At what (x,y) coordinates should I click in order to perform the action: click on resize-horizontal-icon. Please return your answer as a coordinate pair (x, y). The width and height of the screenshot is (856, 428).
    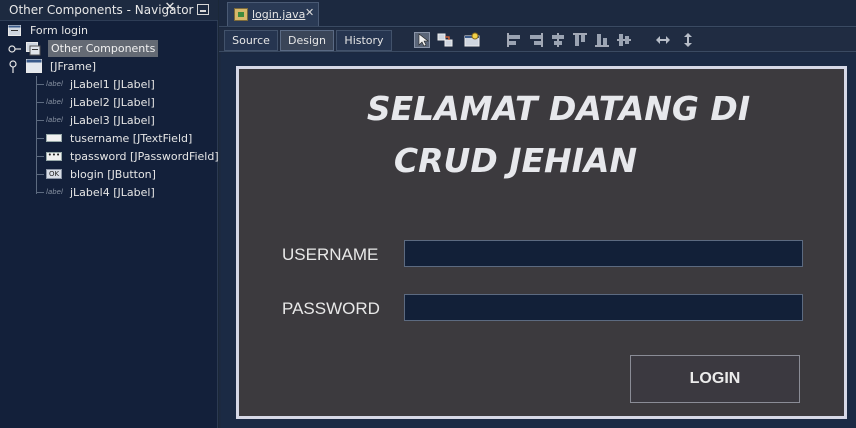
    Looking at the image, I should click on (663, 40).